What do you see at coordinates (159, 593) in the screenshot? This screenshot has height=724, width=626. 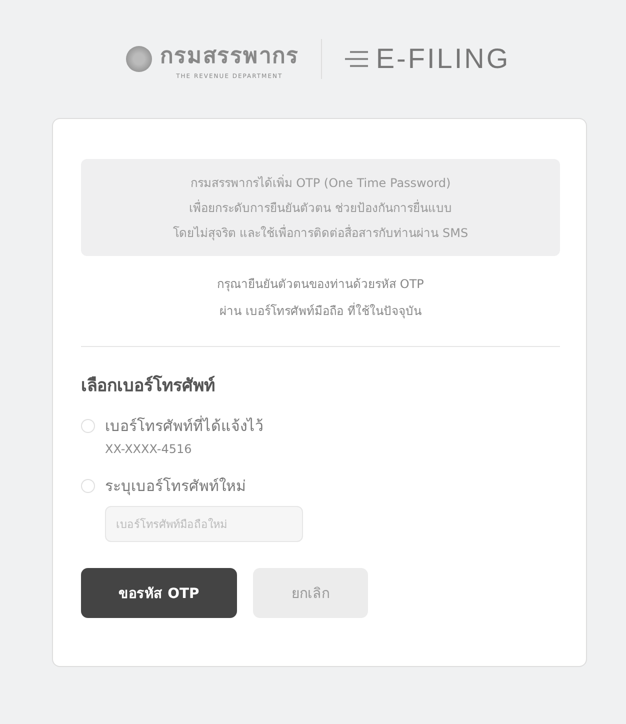 I see `request-otp-button: ขอรหัส OTP` at bounding box center [159, 593].